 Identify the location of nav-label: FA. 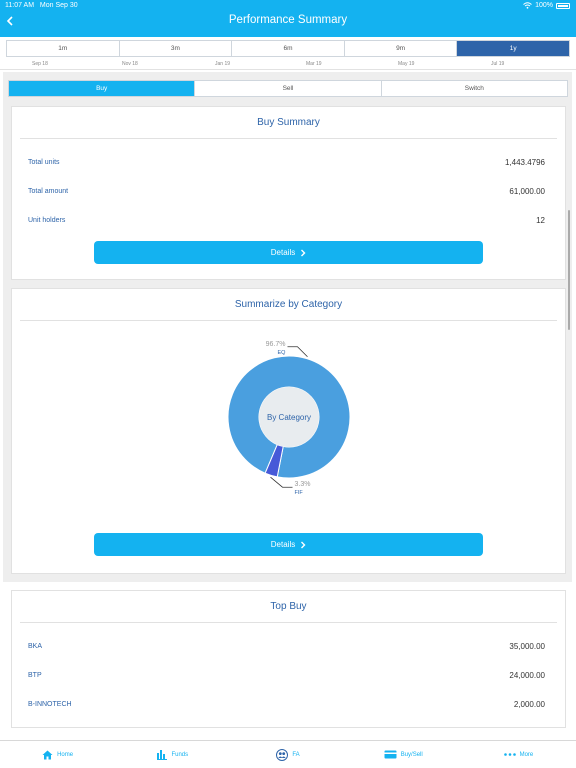
(296, 754).